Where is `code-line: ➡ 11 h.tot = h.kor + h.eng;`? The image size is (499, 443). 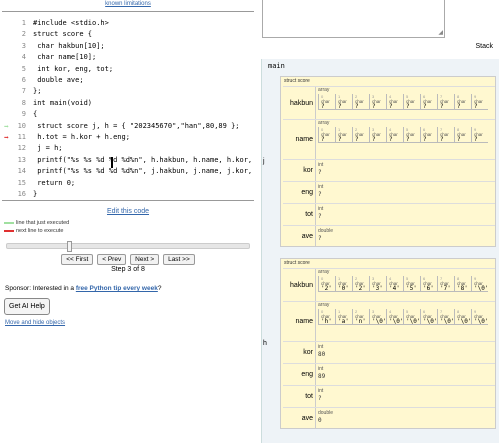 code-line: ➡ 11 h.tot = h.kor + h.eng; is located at coordinates (128, 137).